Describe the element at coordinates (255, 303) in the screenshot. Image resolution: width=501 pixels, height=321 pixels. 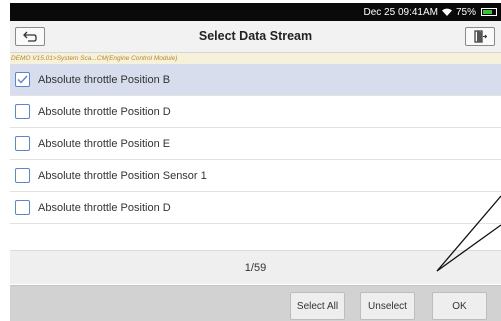
I see `footer-toolbar: Select All Unselect OK` at that location.